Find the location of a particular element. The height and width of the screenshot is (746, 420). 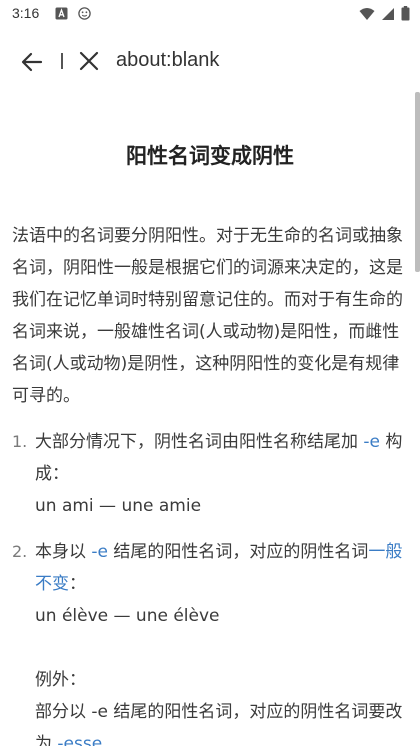

item-text: ： is located at coordinates (77, 584).